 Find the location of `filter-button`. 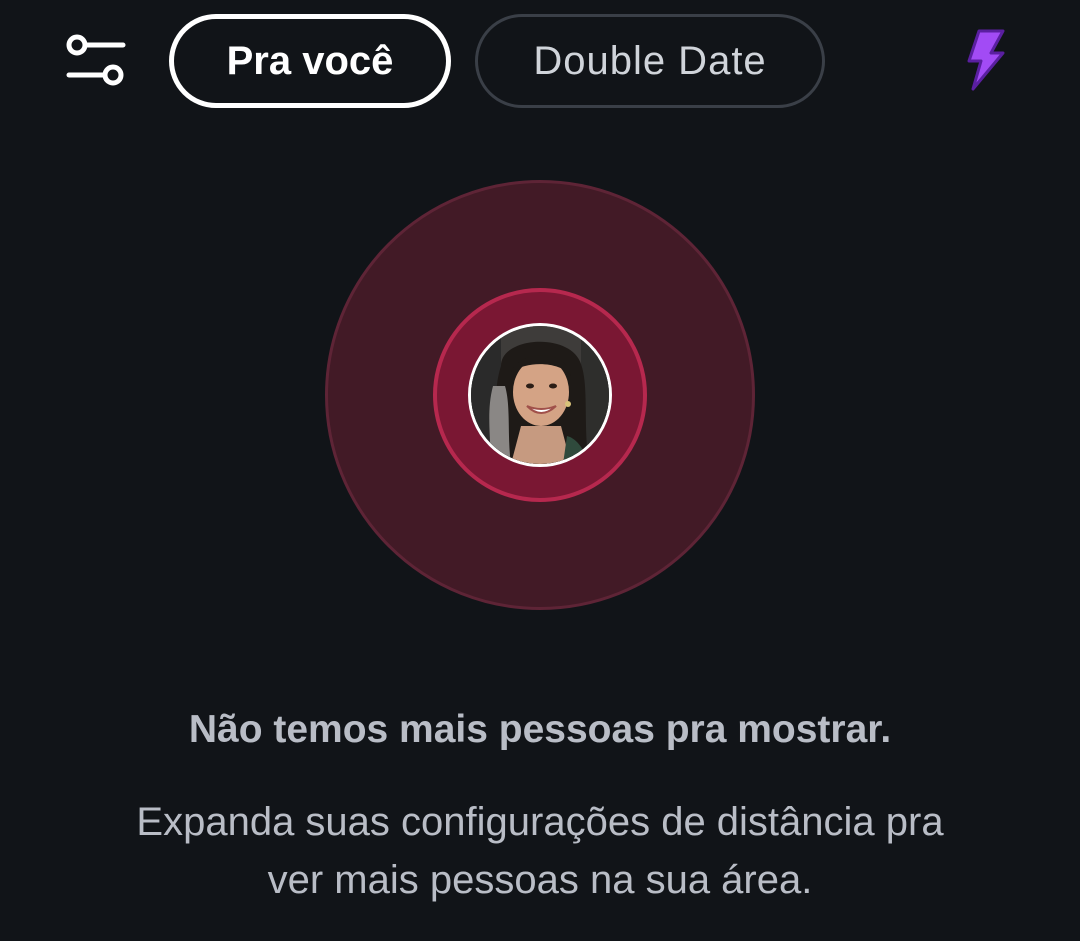

filter-button is located at coordinates (96, 61).